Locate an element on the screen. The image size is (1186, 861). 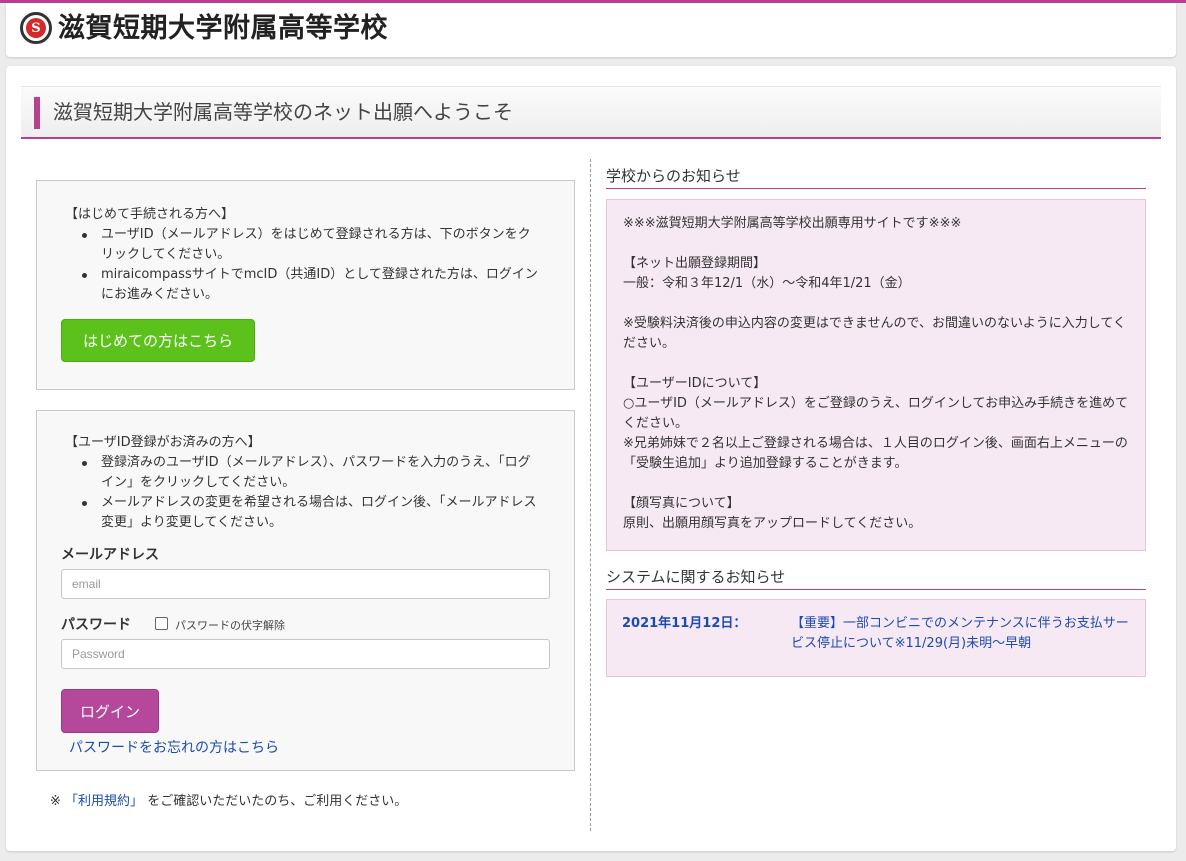
emblem-letter: S is located at coordinates (36, 28).